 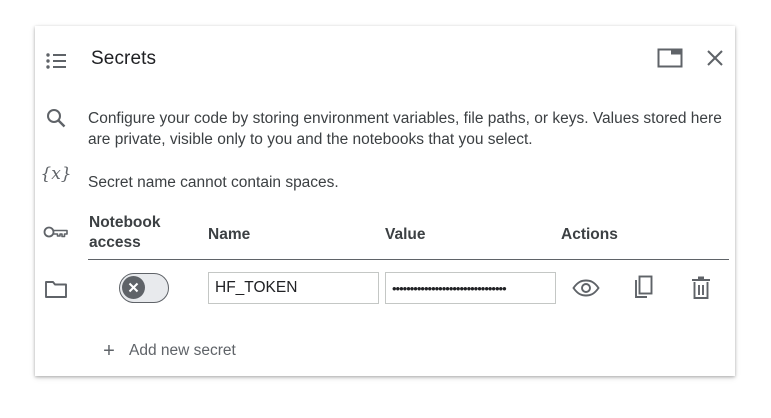 What do you see at coordinates (56, 289) in the screenshot?
I see `folder-icon` at bounding box center [56, 289].